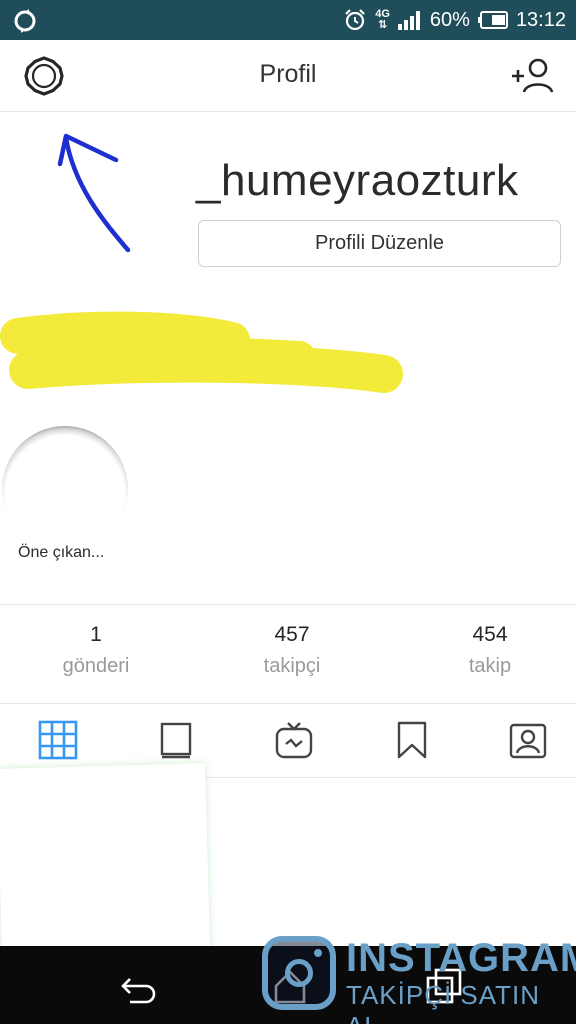  Describe the element at coordinates (58, 740) in the screenshot. I see `grid-icon` at that location.